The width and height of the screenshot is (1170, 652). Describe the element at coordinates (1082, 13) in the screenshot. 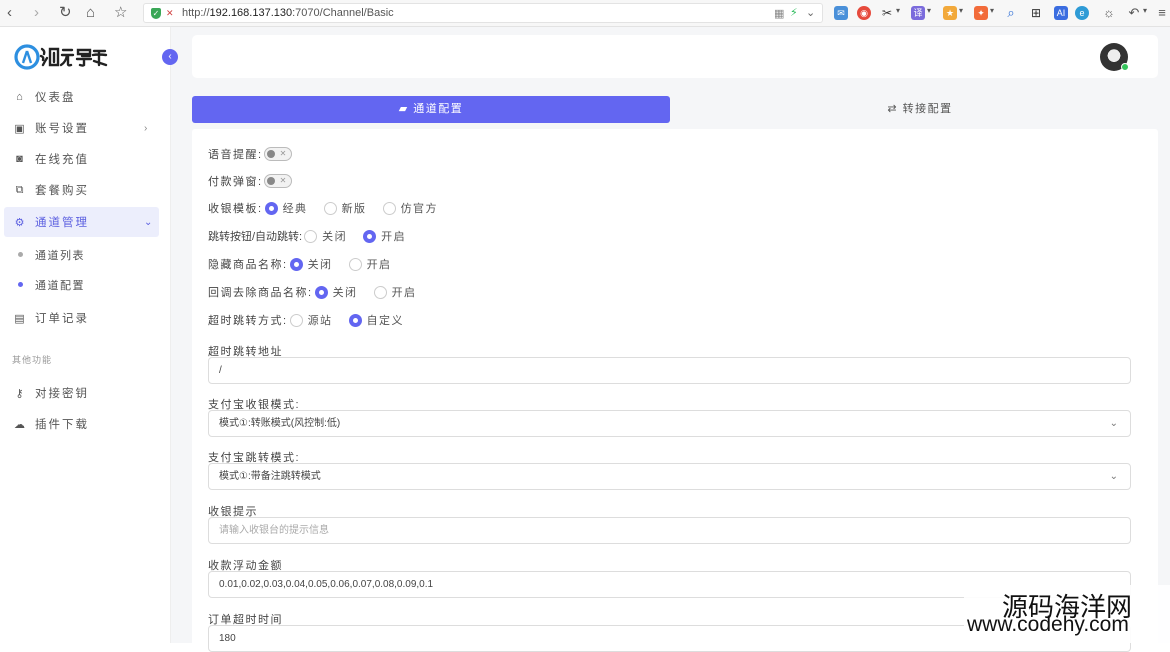

I see `browser-ext-icon: e` at that location.